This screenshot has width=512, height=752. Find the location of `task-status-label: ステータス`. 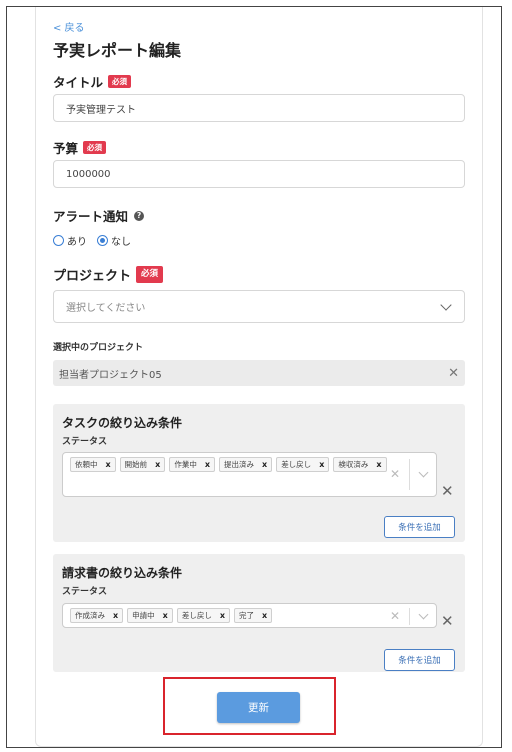

task-status-label: ステータス is located at coordinates (85, 442).